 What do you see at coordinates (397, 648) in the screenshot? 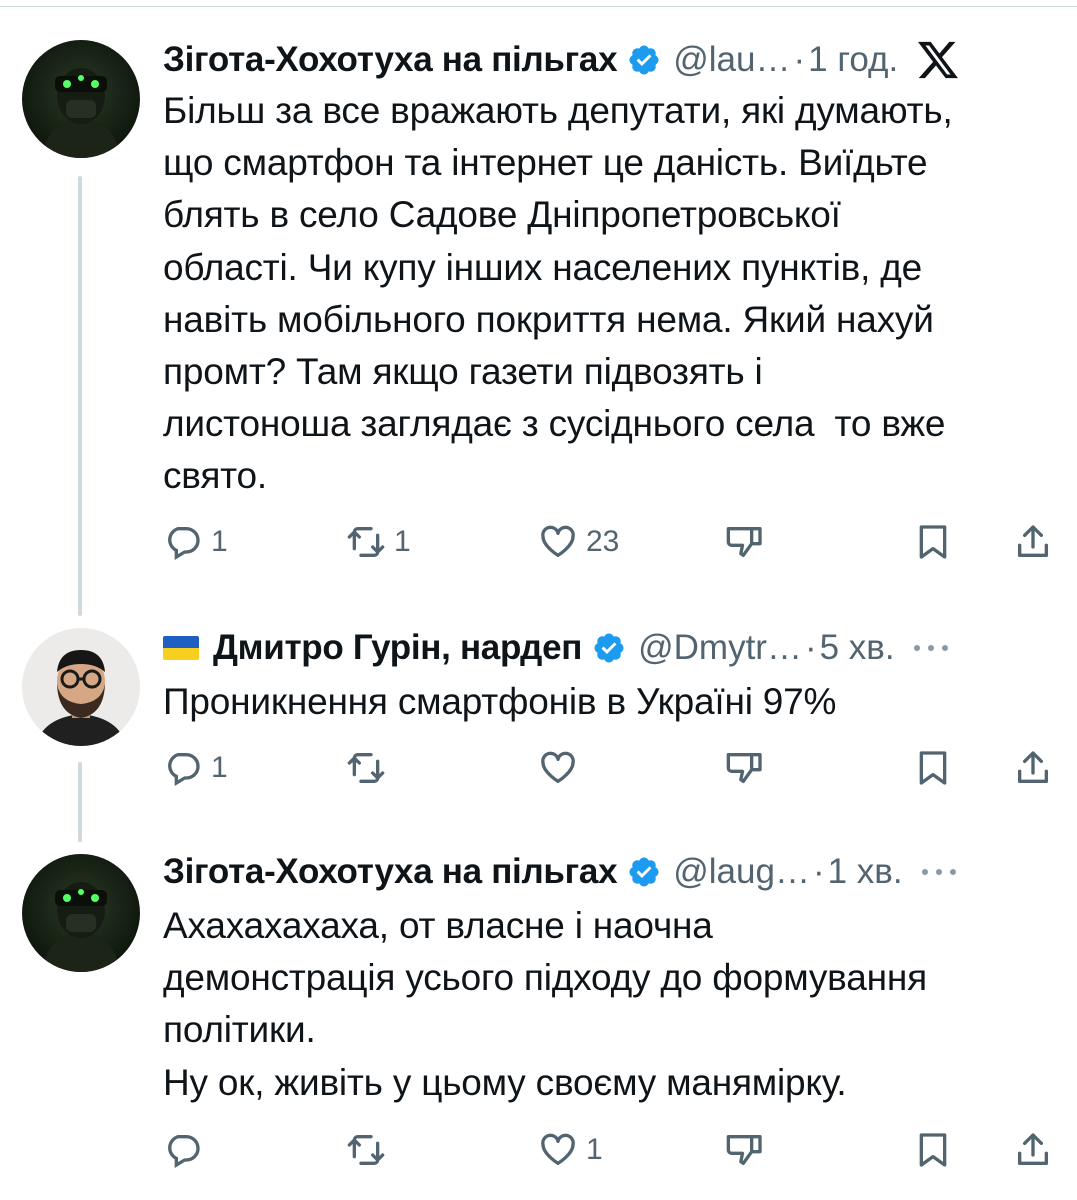
I see `author-name: Дмитро Гурін, нардеп` at bounding box center [397, 648].